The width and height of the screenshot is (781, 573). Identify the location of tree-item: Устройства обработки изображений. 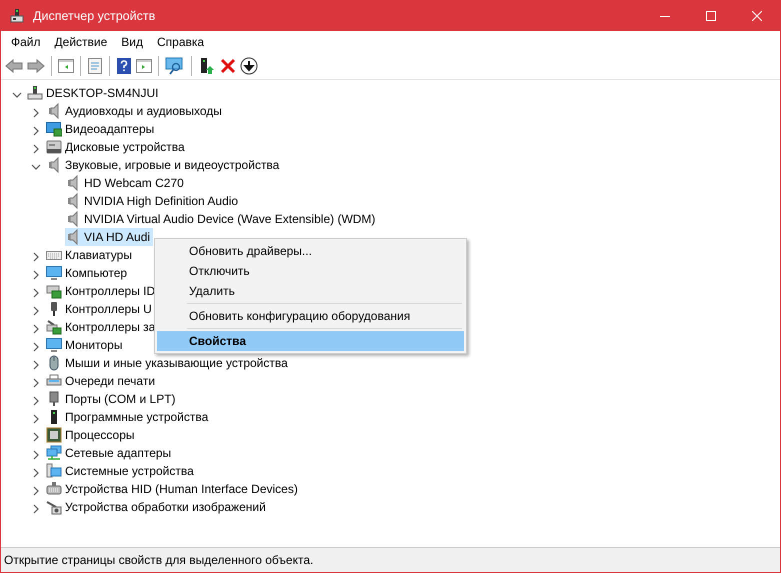
(157, 507).